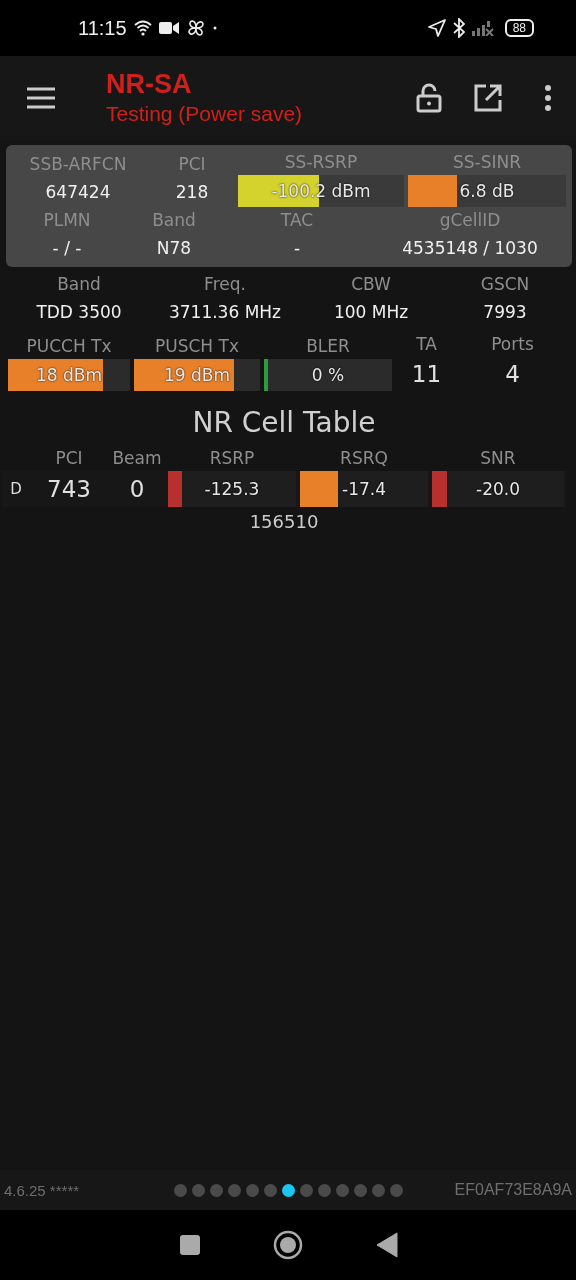 The height and width of the screenshot is (1280, 576). What do you see at coordinates (470, 220) in the screenshot?
I see `field-label: gCellID` at bounding box center [470, 220].